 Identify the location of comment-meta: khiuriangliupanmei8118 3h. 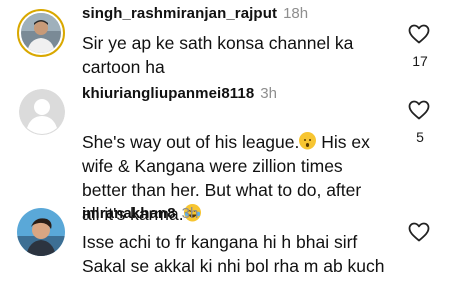
(179, 93).